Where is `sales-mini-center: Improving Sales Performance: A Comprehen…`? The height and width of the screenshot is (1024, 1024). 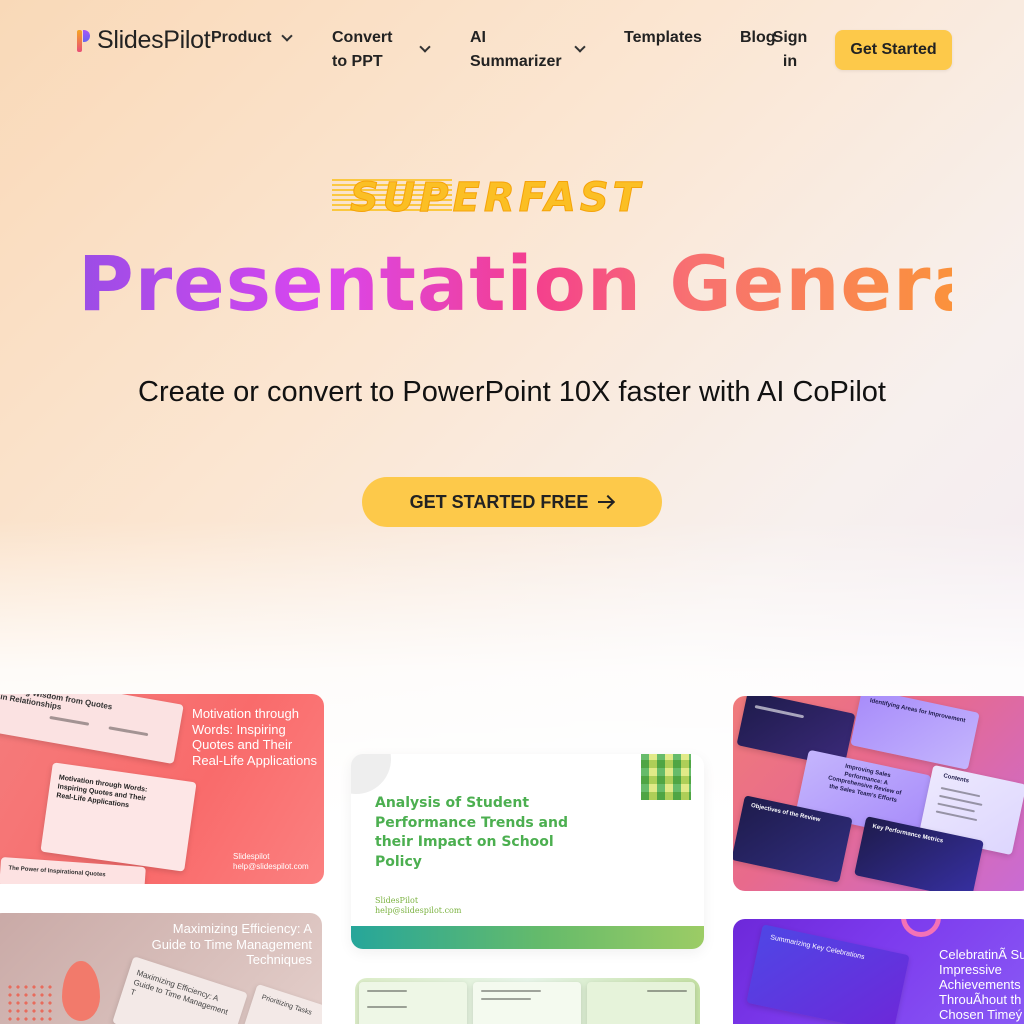 sales-mini-center: Improving Sales Performance: A Comprehen… is located at coordinates (864, 783).